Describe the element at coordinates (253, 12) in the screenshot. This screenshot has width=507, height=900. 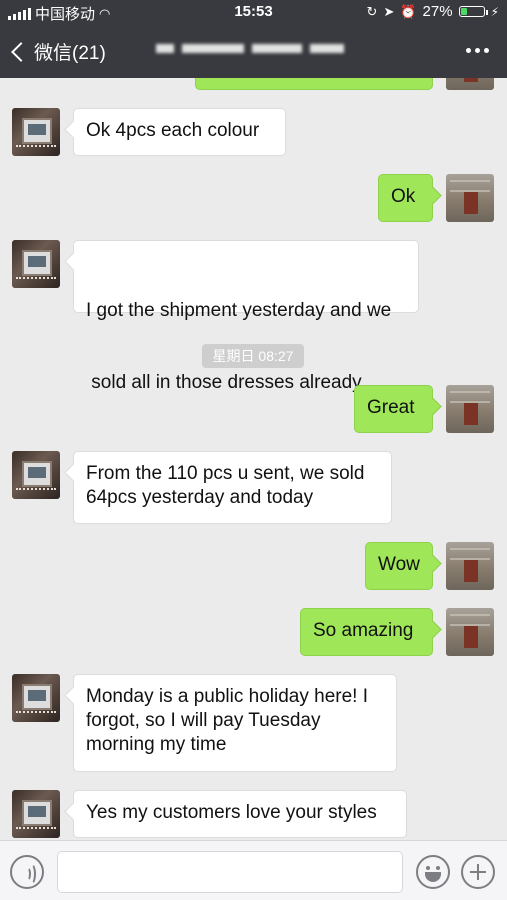
I see `status-bar: 中国移动 ◠ 15:53 ↻ ➤ ⏰ 27% ⚡` at that location.